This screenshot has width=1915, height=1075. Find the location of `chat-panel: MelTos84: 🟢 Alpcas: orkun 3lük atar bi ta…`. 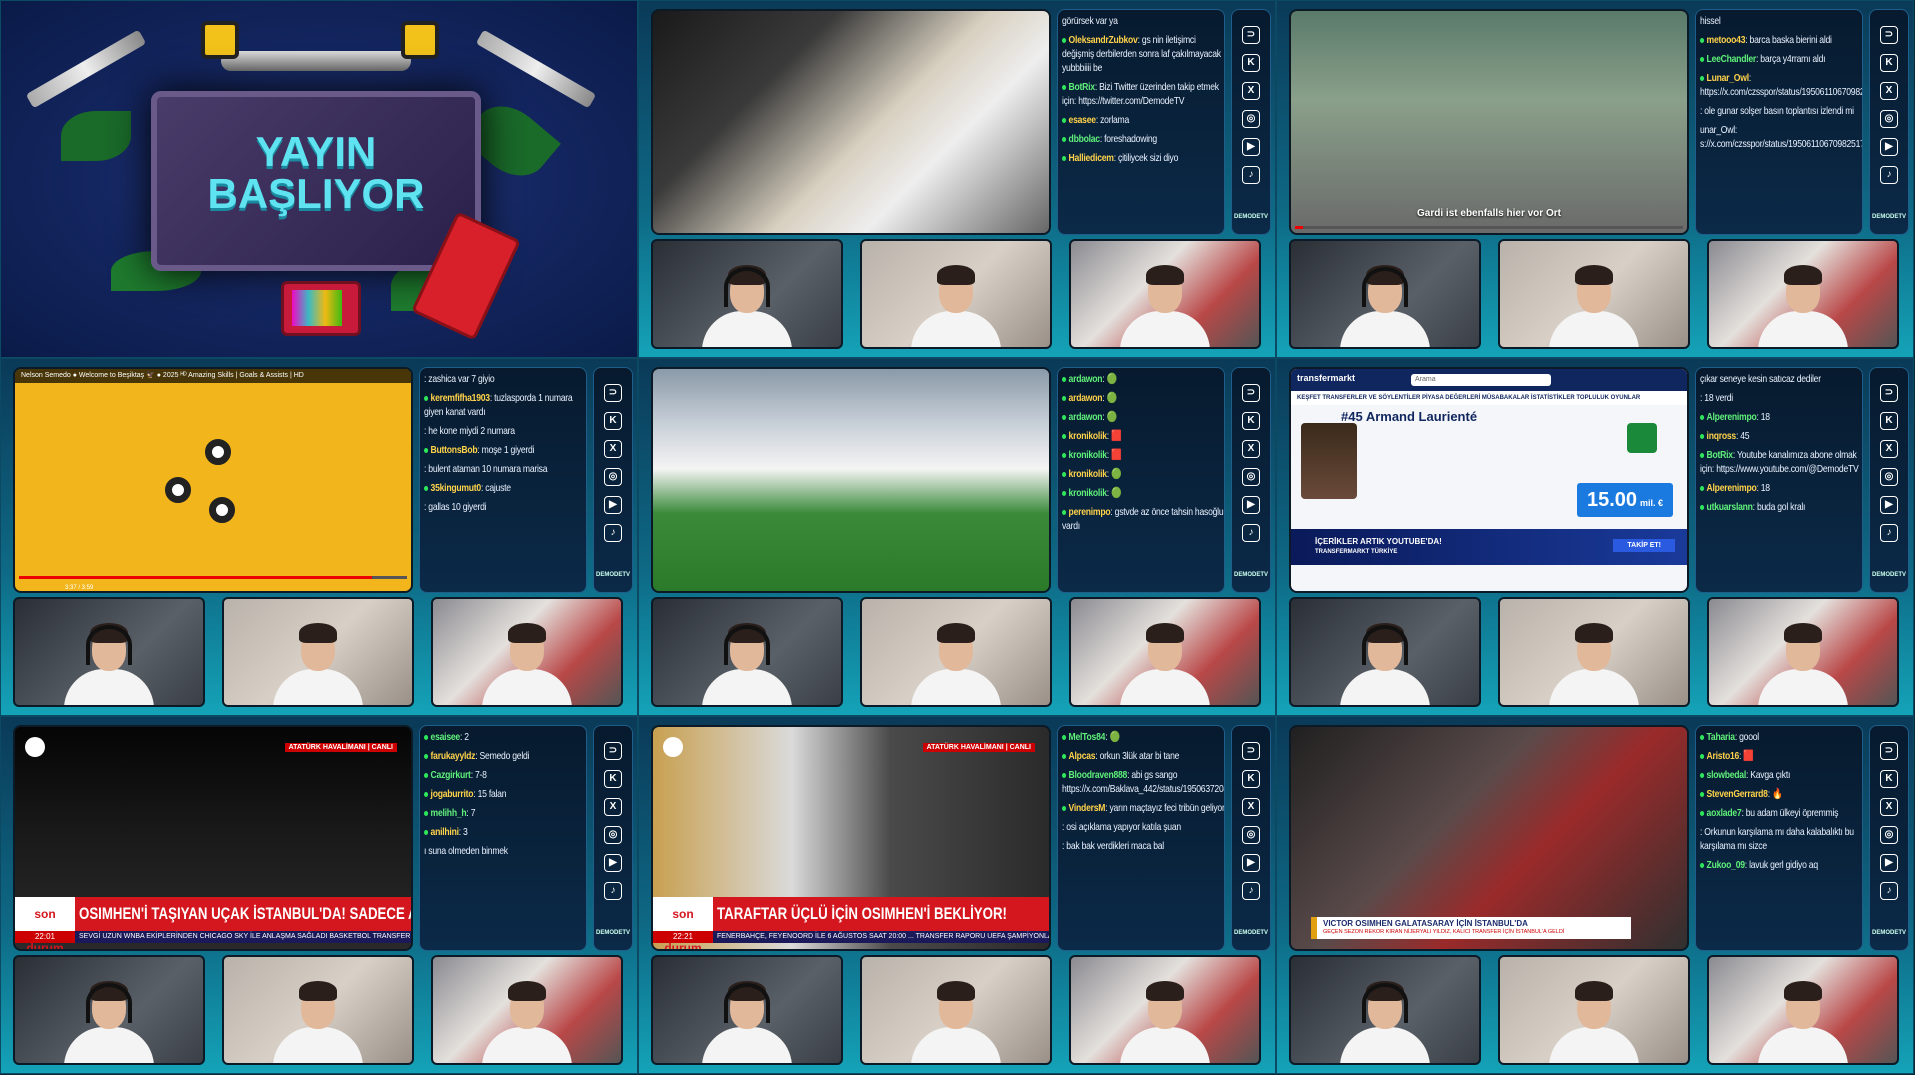

chat-panel: MelTos84: 🟢 Alpcas: orkun 3lük atar bi ta… is located at coordinates (1141, 838).